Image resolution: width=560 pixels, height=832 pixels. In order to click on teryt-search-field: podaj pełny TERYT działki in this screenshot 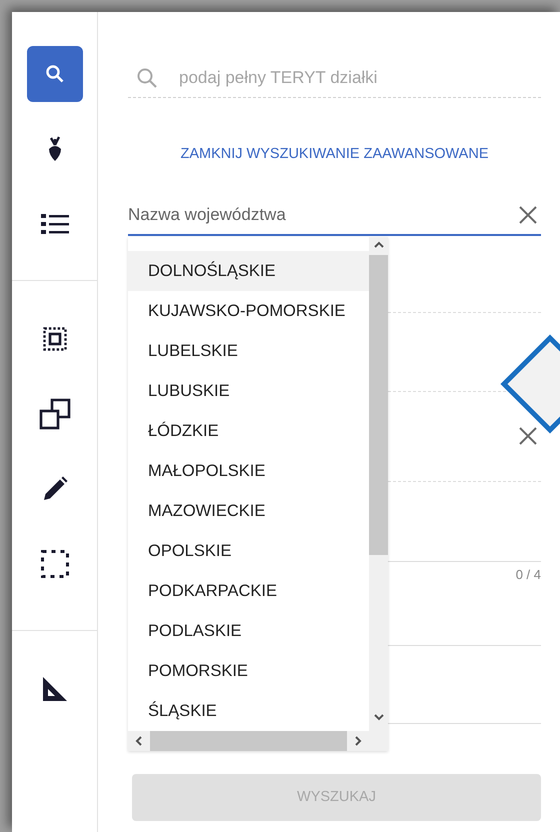, I will do `click(334, 78)`.